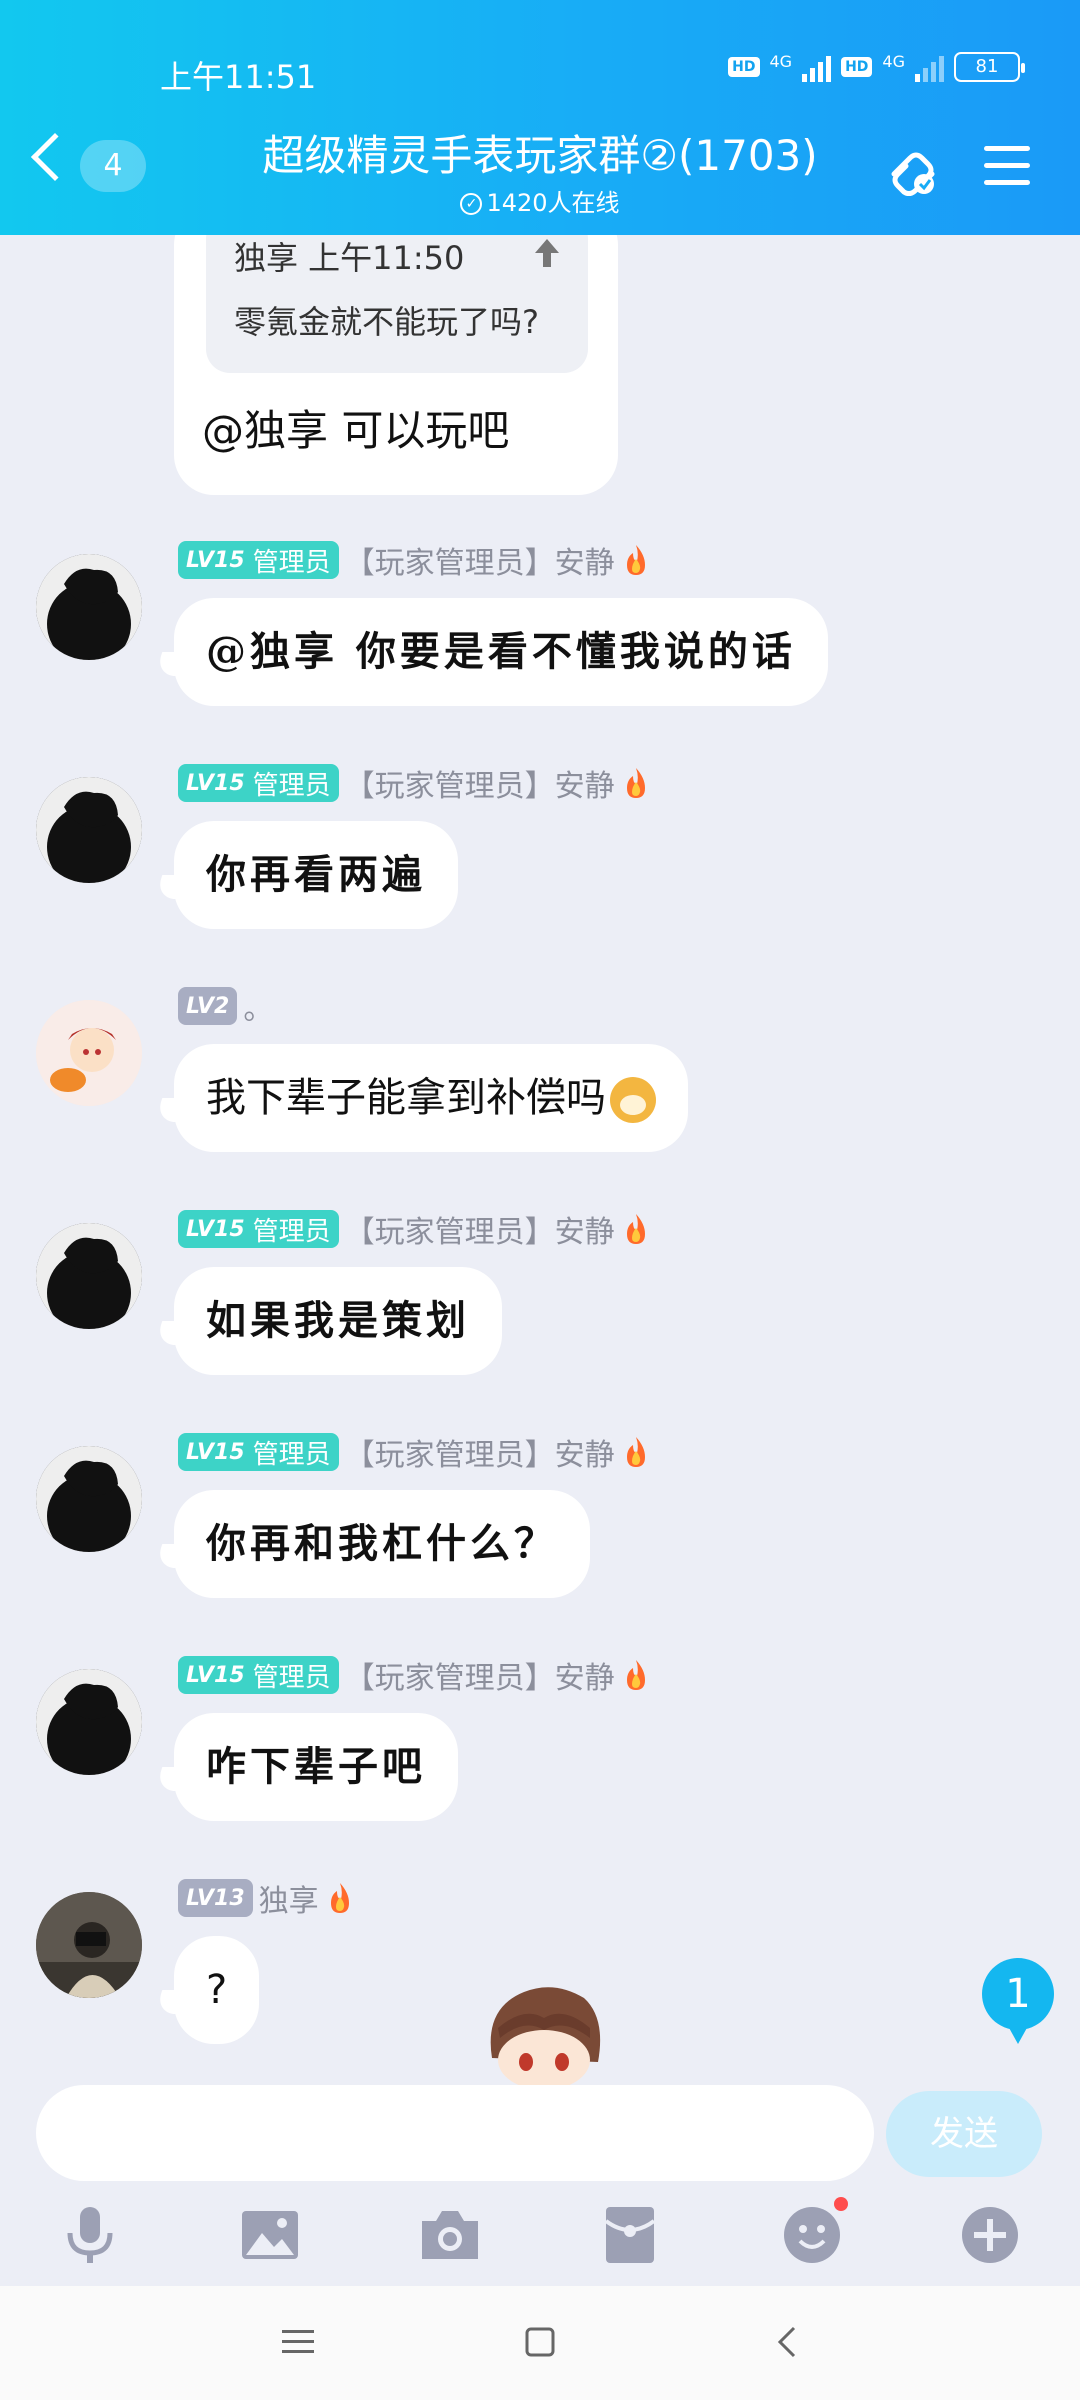 The image size is (1080, 2400). Describe the element at coordinates (788, 2342) in the screenshot. I see `back-nav-icon` at that location.